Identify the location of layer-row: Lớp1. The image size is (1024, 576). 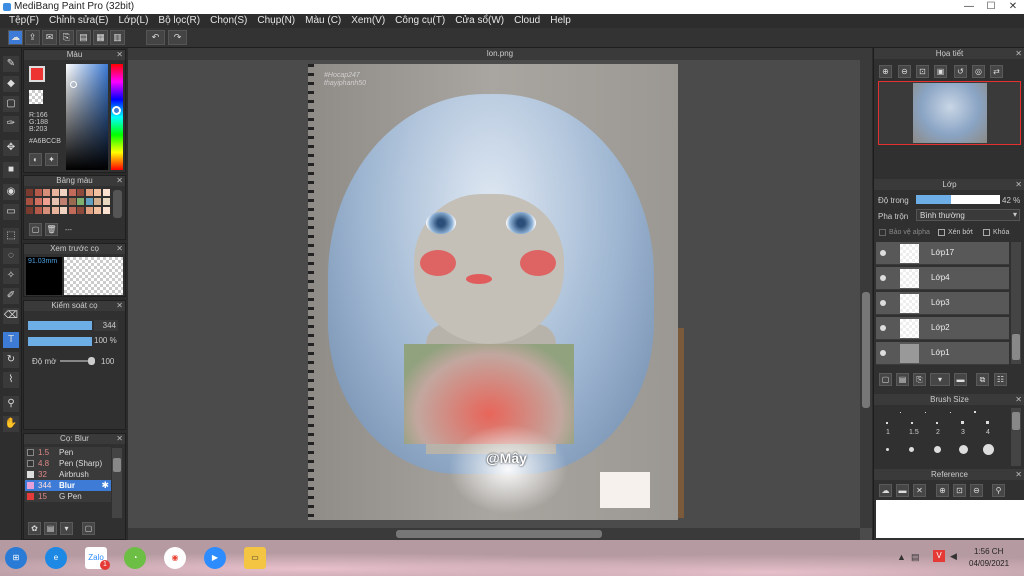
(942, 353).